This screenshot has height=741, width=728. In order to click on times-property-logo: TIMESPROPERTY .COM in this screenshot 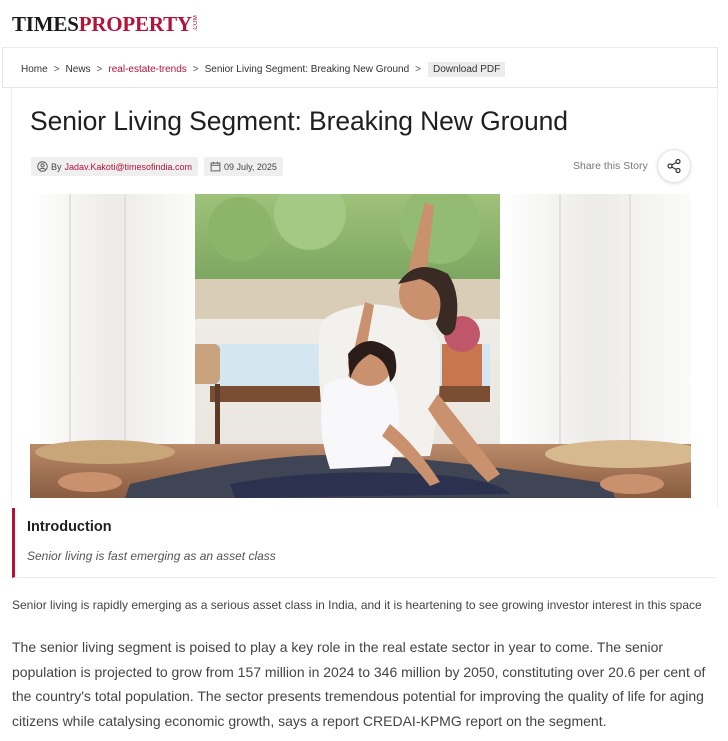, I will do `click(105, 24)`.